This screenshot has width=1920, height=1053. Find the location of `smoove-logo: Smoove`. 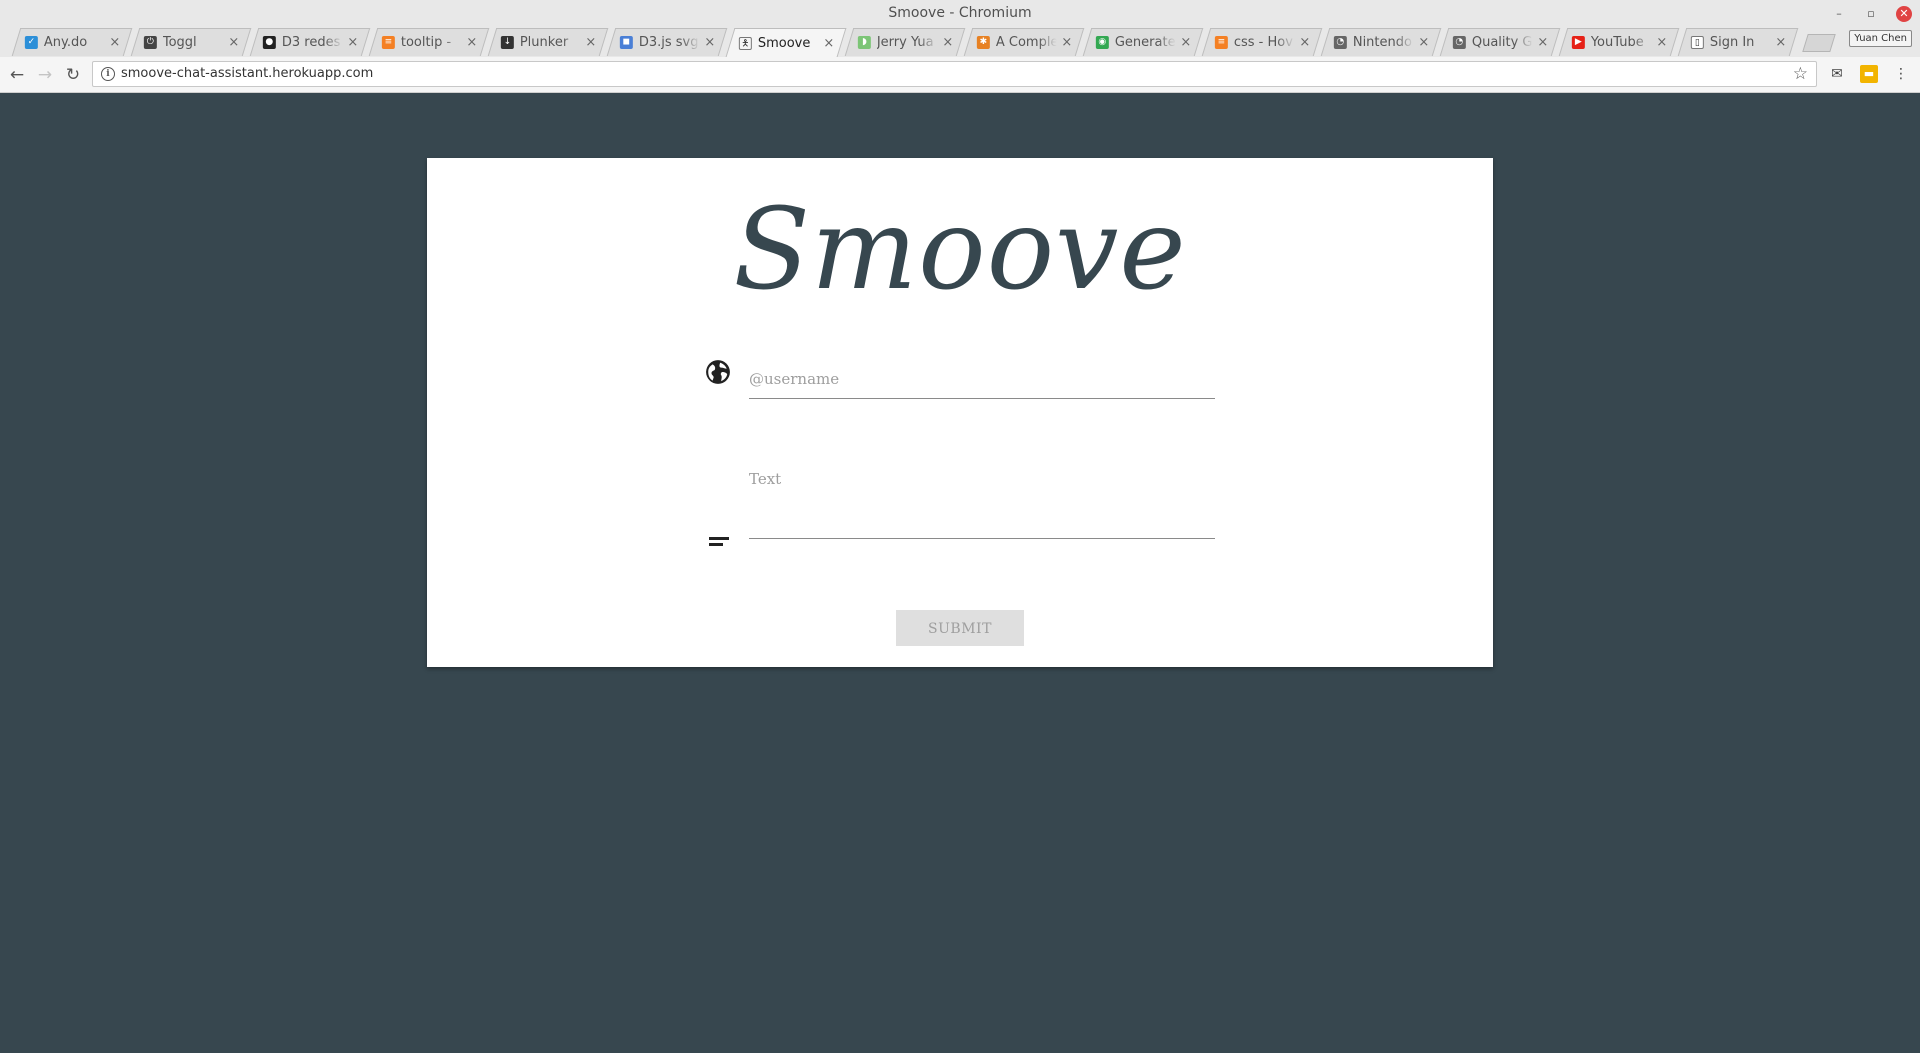

smoove-logo: Smoove is located at coordinates (960, 250).